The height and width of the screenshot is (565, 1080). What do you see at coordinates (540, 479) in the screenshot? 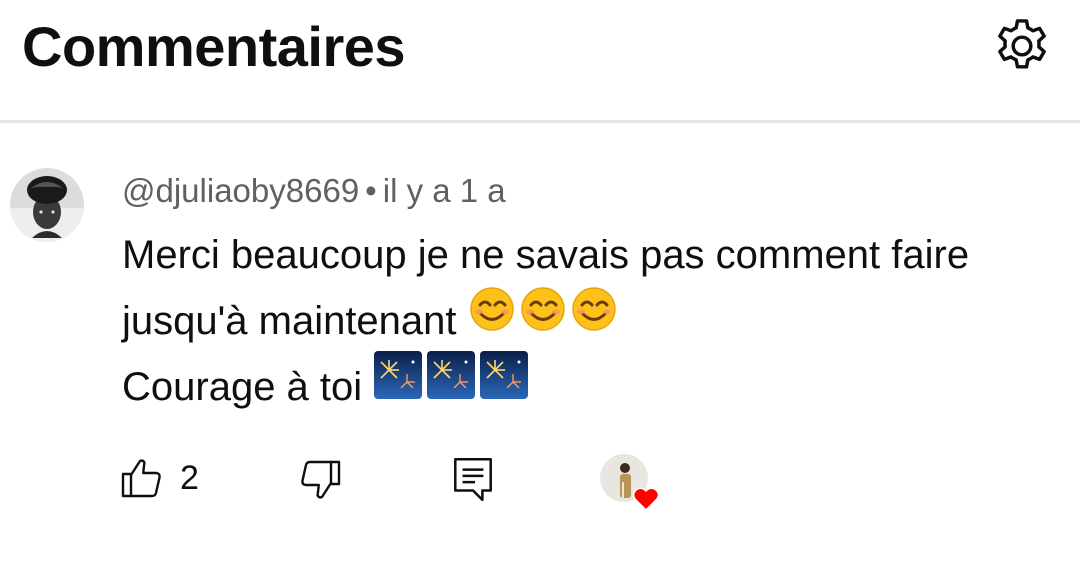
I see `comment-actions: 2` at bounding box center [540, 479].